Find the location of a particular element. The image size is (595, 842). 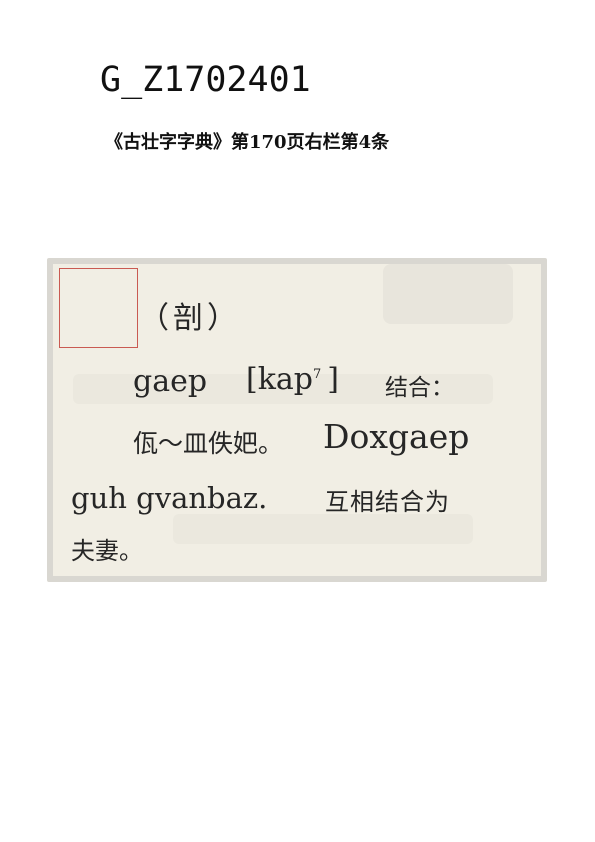

ipa-open: [kap is located at coordinates (279, 379).